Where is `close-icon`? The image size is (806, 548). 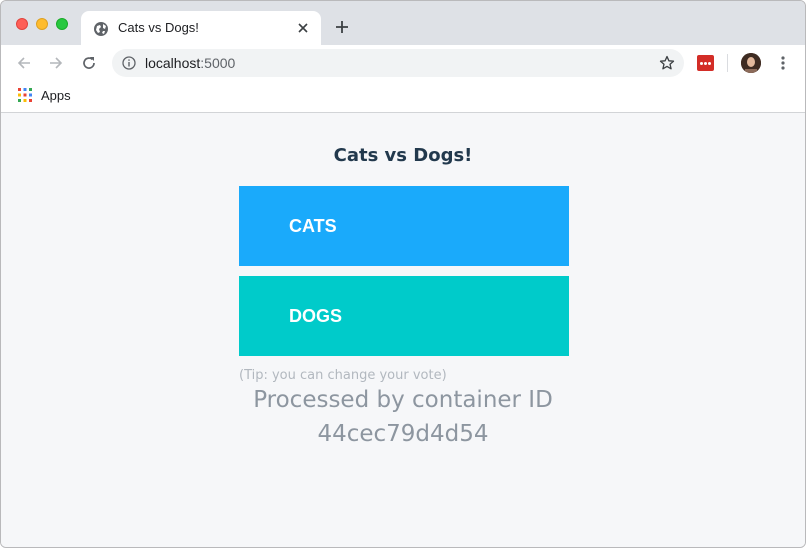 close-icon is located at coordinates (303, 28).